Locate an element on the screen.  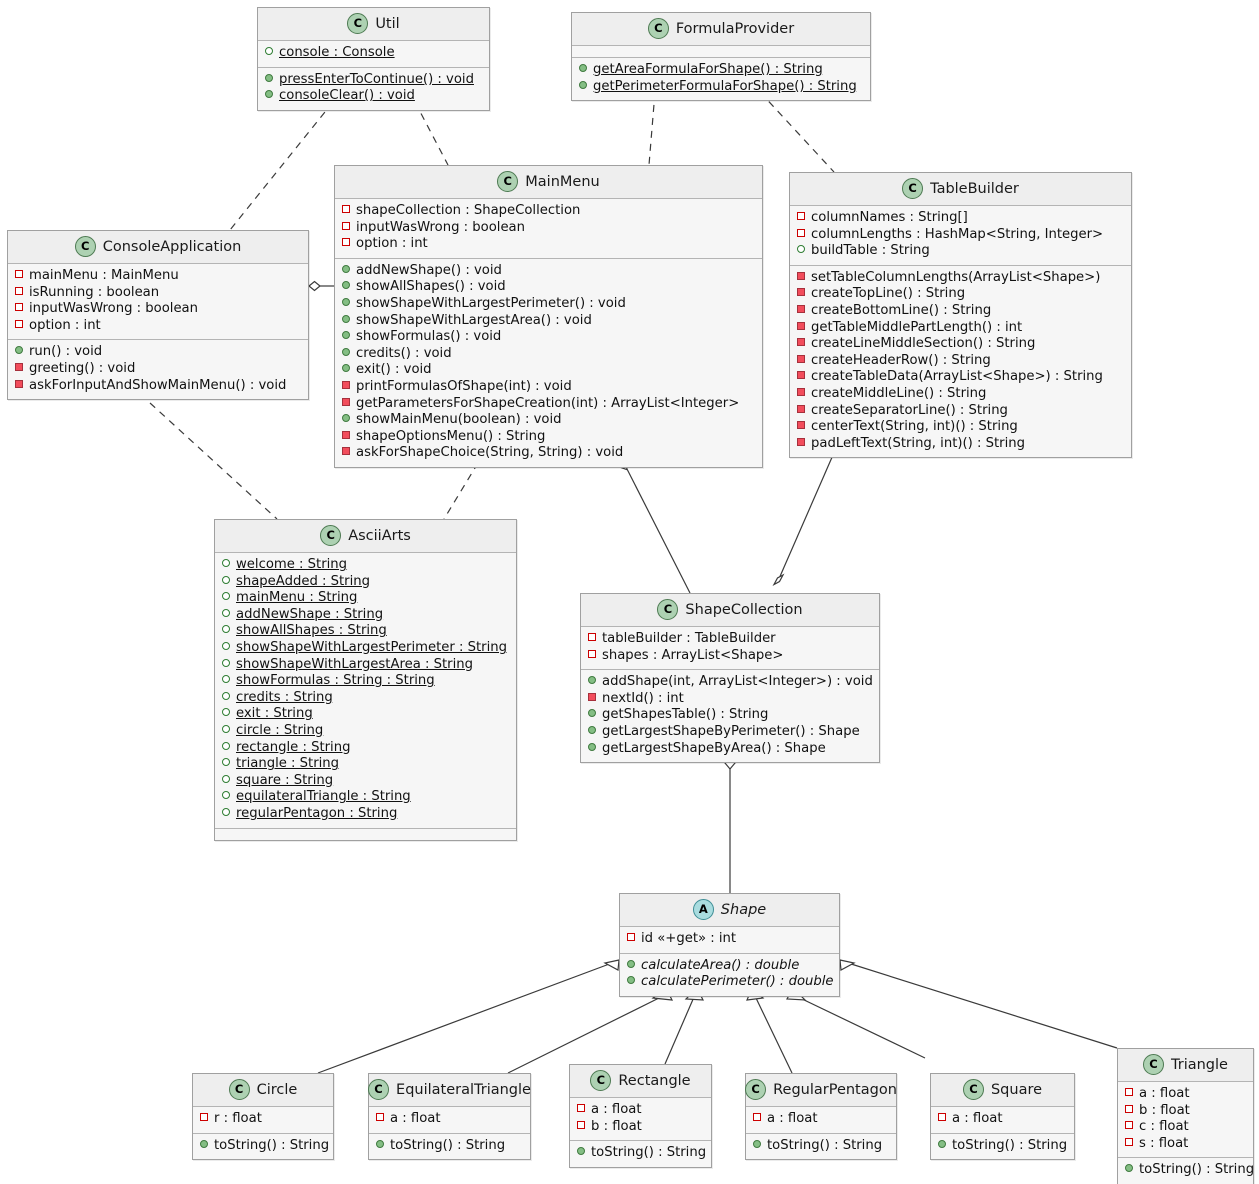
attributes-compartment: a : float b : float c : float s : float is located at coordinates (1185, 1120).